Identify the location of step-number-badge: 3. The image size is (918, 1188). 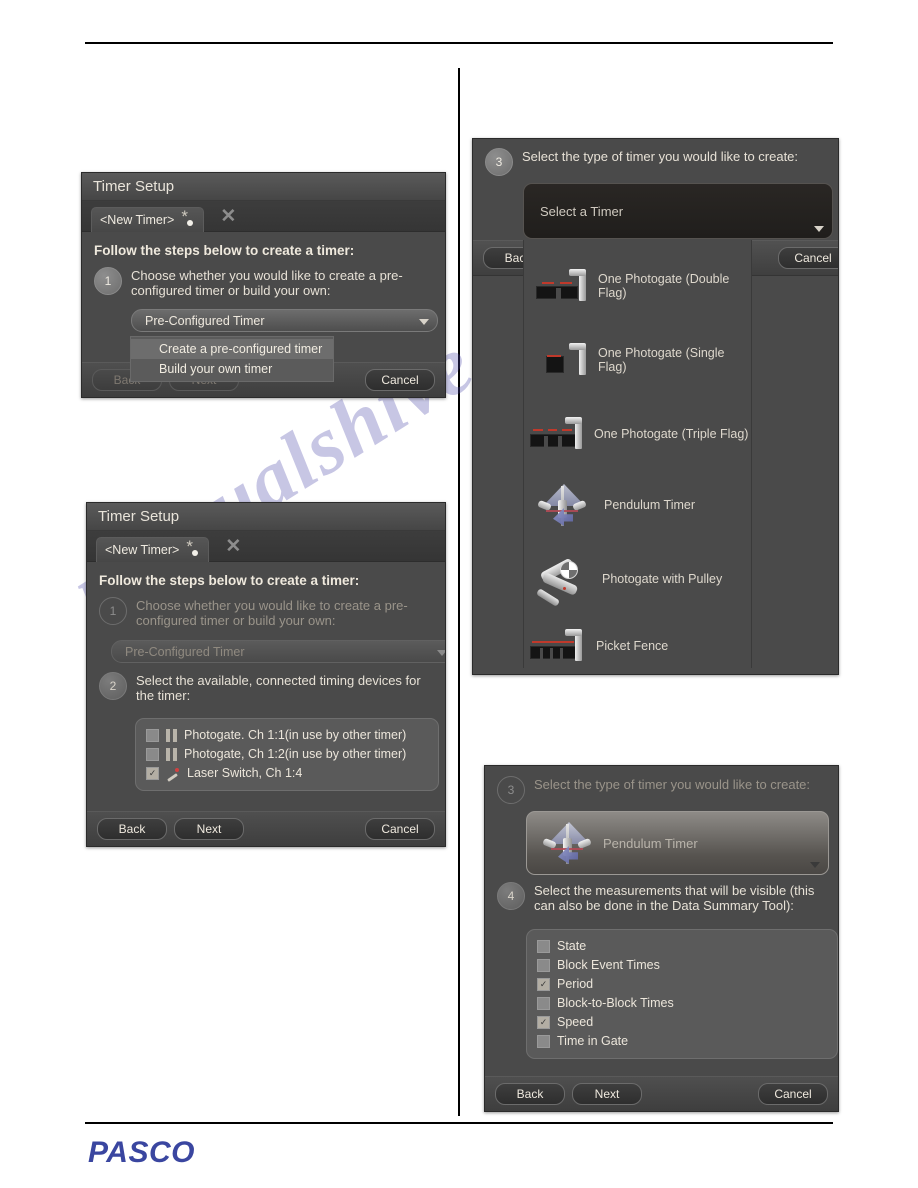
(511, 790).